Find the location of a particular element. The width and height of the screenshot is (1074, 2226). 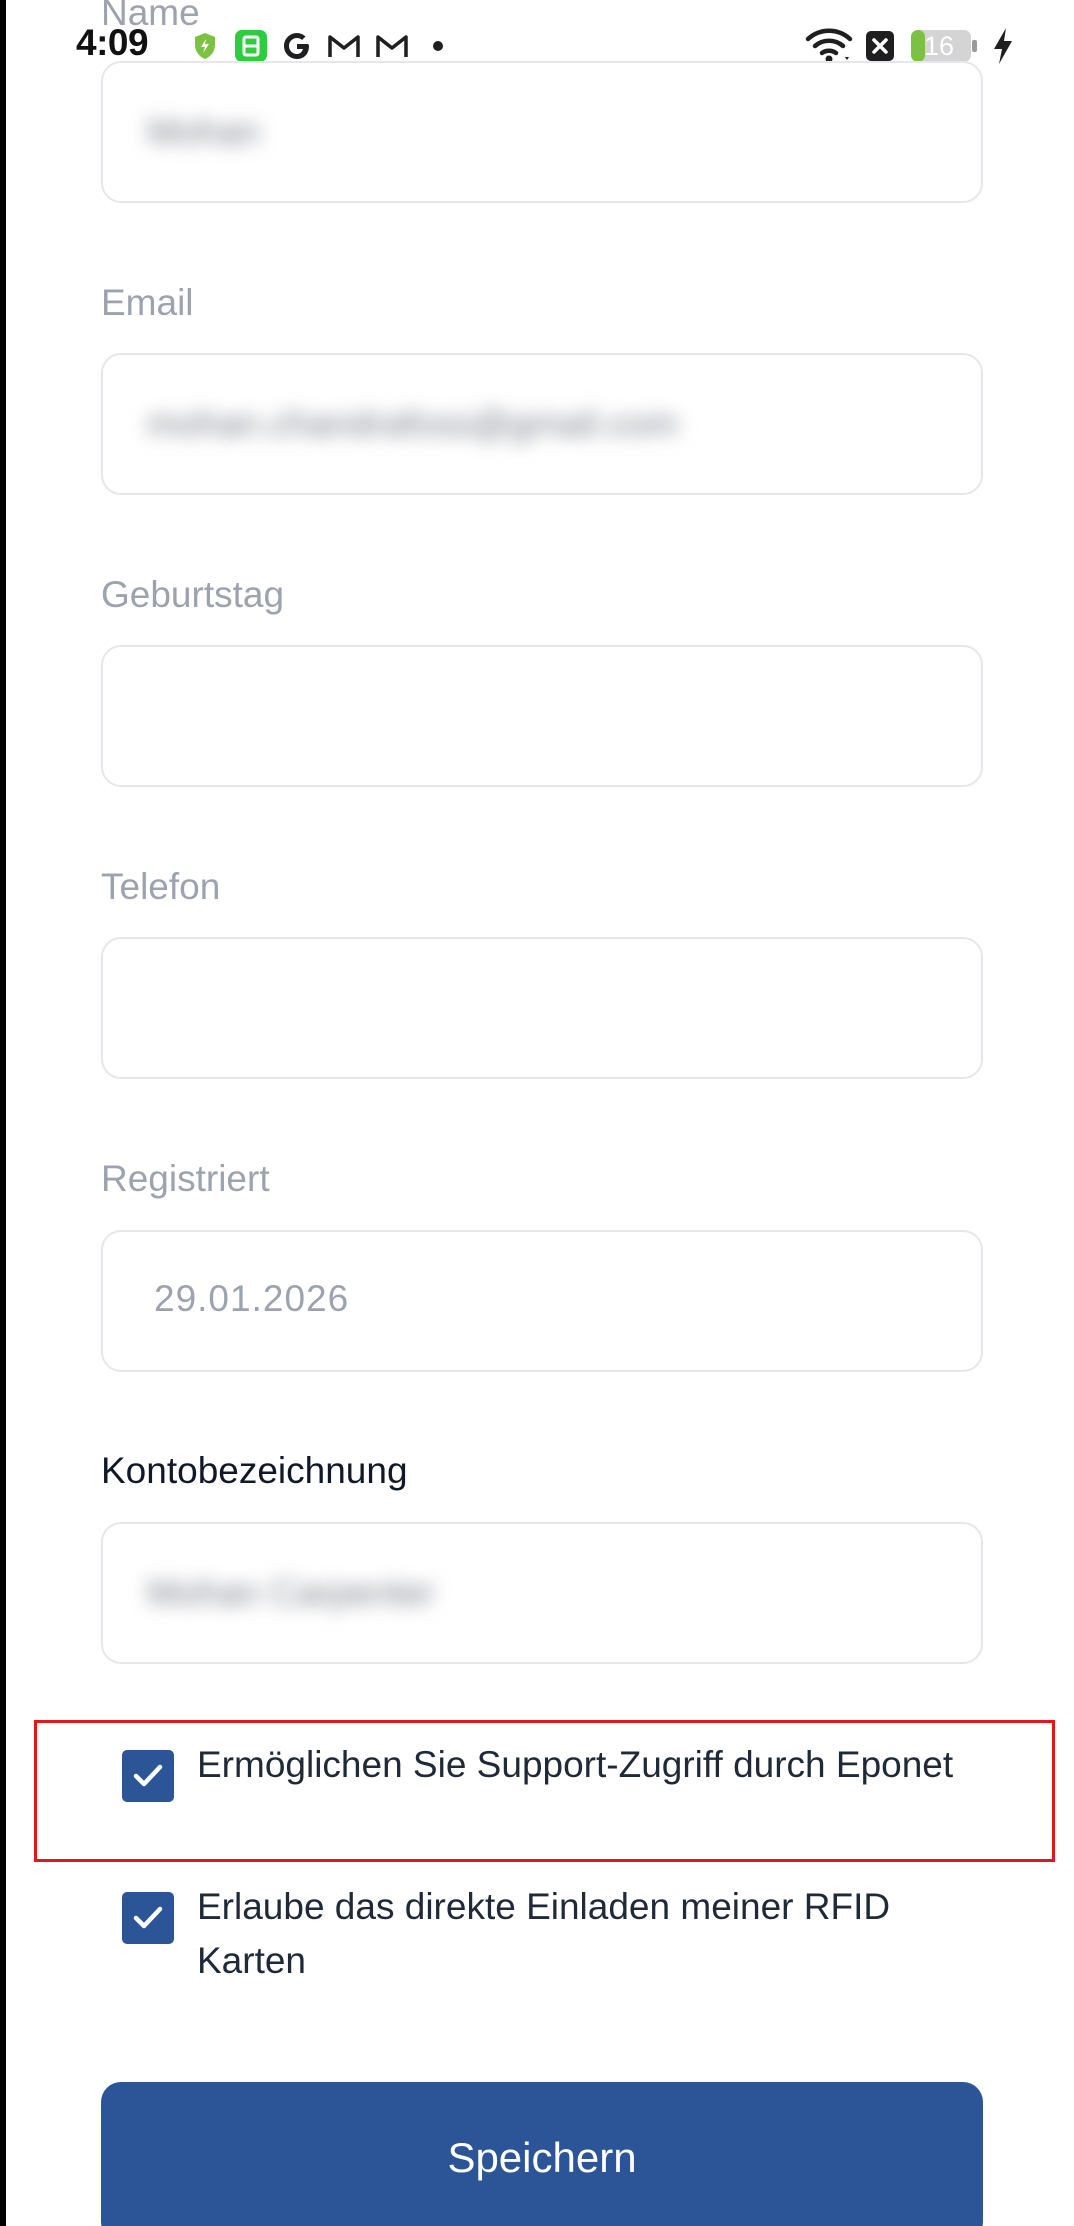

support-access-checkbox is located at coordinates (148, 1776).